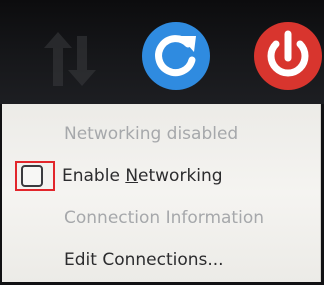  Describe the element at coordinates (32, 176) in the screenshot. I see `enable-networking-checkbox` at that location.